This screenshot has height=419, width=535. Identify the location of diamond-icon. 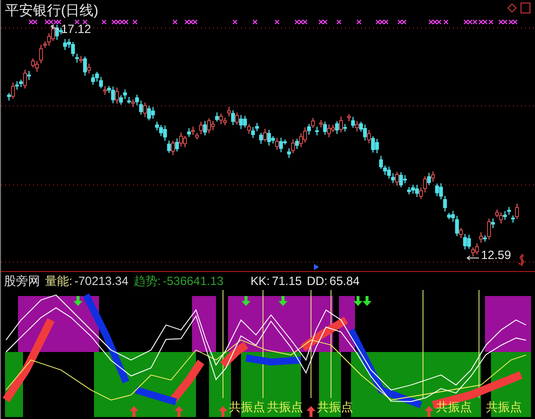
(512, 8).